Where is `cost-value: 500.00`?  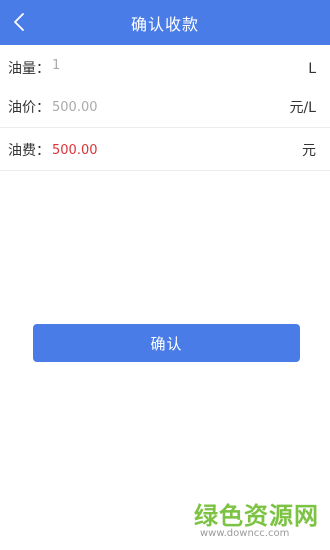 cost-value: 500.00 is located at coordinates (75, 150).